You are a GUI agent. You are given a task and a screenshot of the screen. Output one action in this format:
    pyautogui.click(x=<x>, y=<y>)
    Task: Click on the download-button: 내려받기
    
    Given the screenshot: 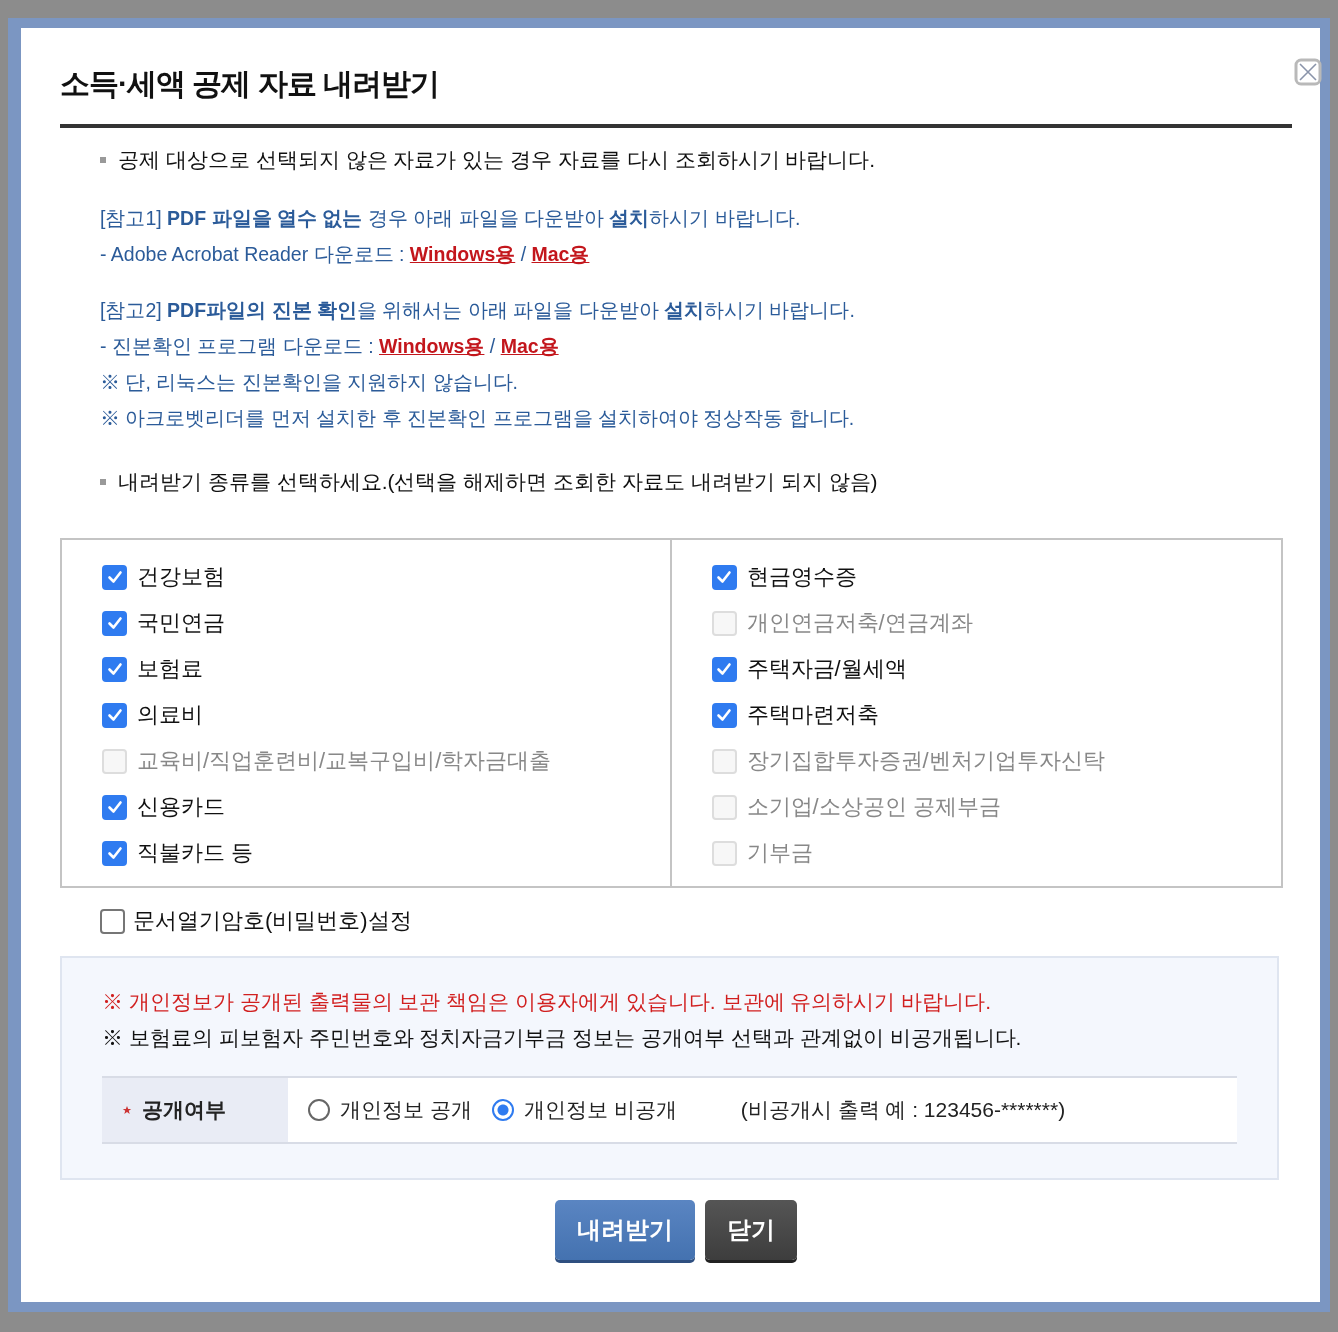 What is the action you would take?
    pyautogui.click(x=625, y=1230)
    